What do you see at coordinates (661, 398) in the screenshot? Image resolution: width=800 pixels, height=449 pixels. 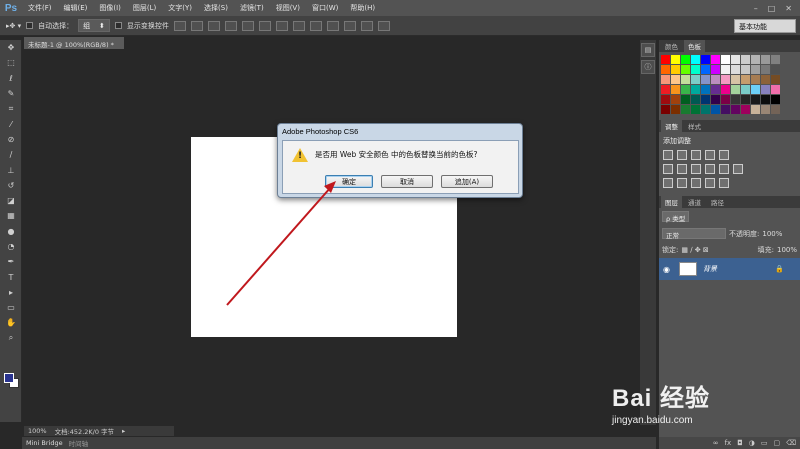 I see `watermark-logo: Bai 经验` at bounding box center [661, 398].